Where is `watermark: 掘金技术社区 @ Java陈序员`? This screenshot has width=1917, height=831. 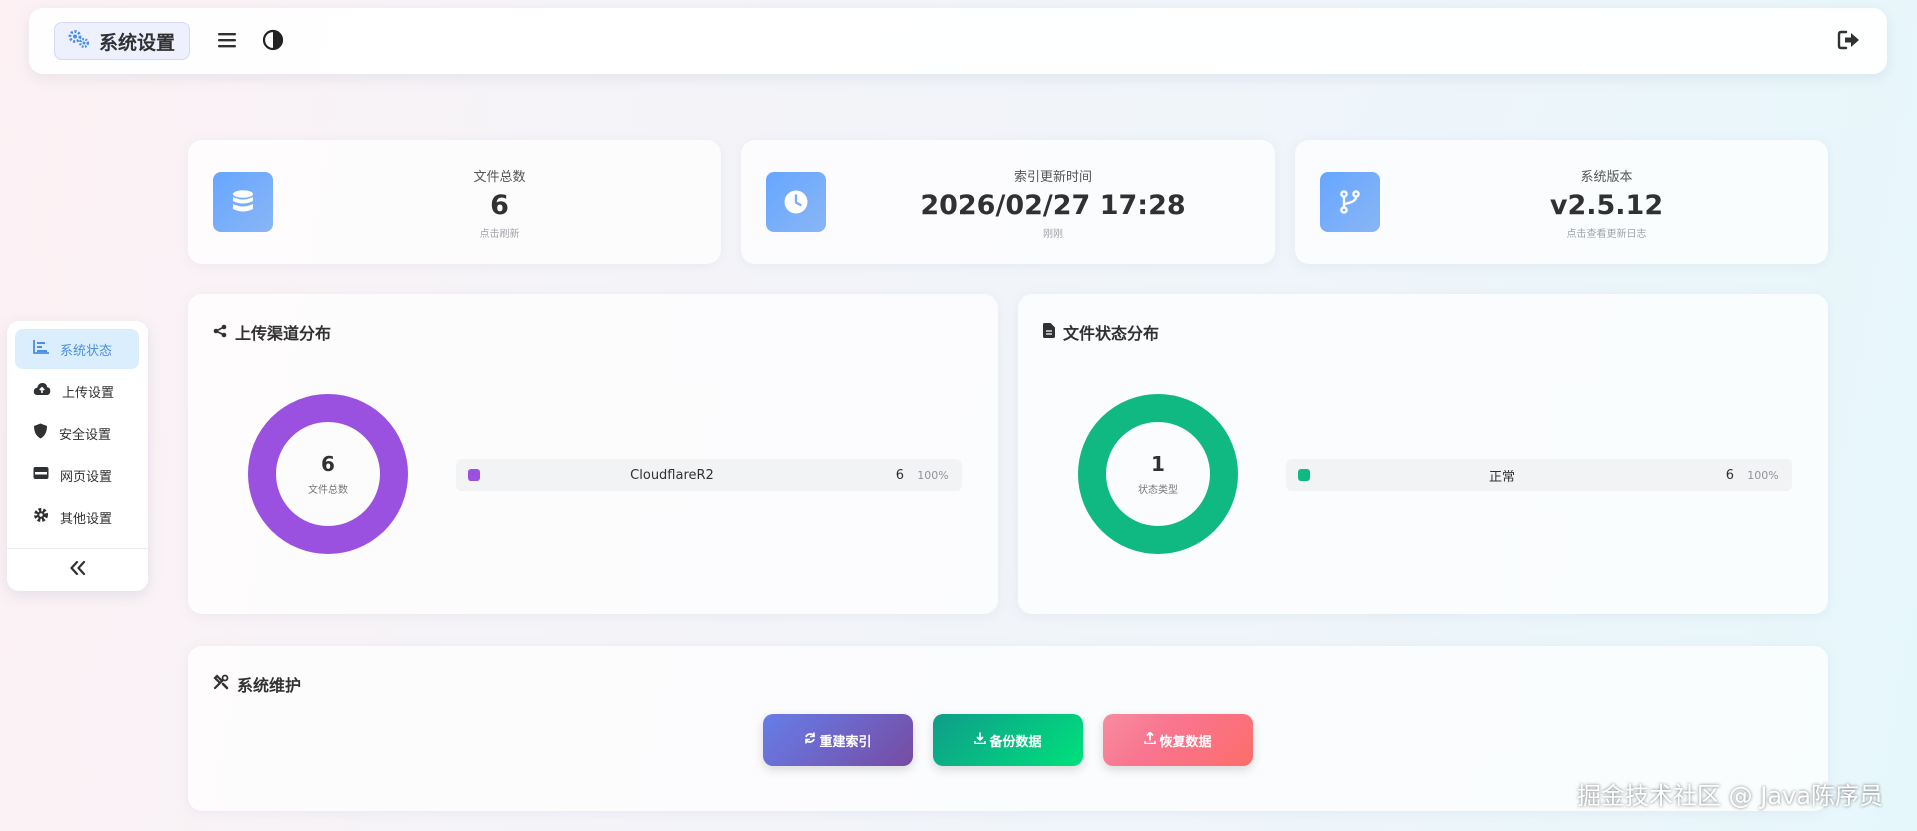 watermark: 掘金技术社区 @ Java陈序员 is located at coordinates (1730, 796).